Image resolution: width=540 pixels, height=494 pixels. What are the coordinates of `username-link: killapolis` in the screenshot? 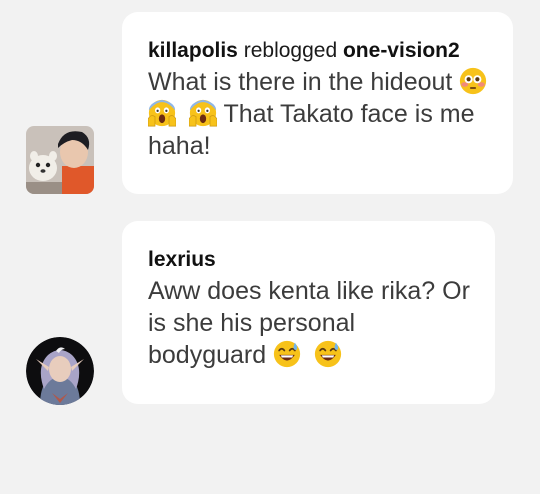 It's located at (193, 50).